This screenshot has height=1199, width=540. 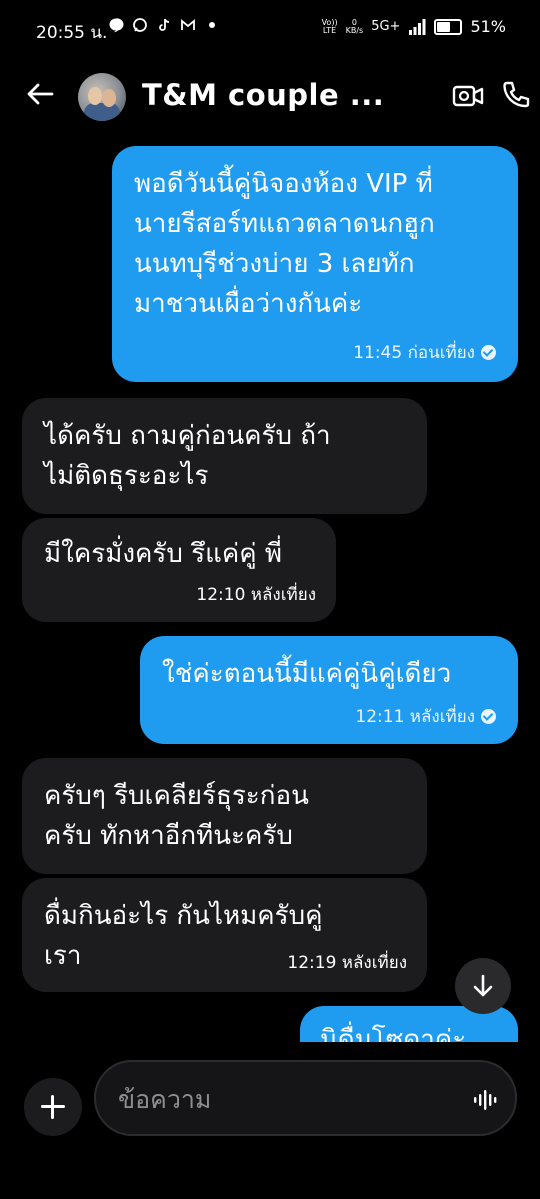 What do you see at coordinates (212, 25) in the screenshot?
I see `more-dot-icon` at bounding box center [212, 25].